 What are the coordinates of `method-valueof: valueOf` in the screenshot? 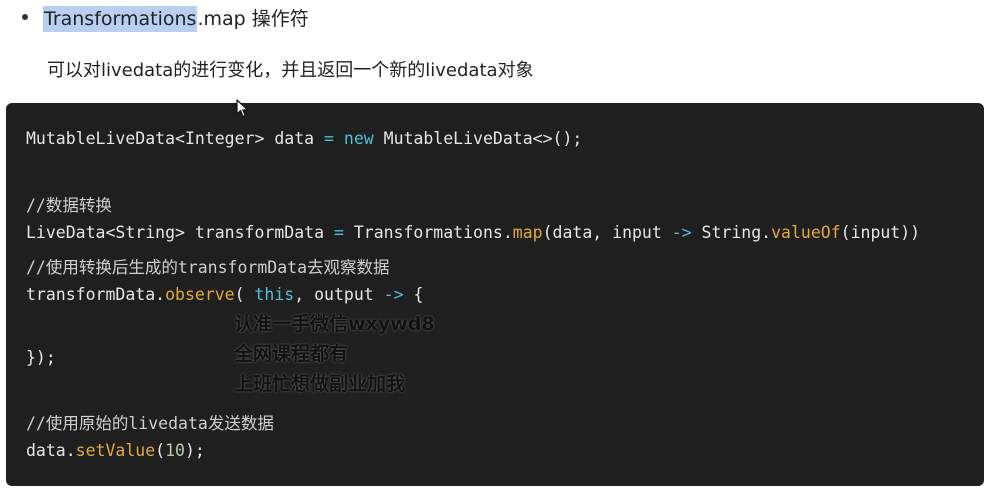 It's located at (806, 232).